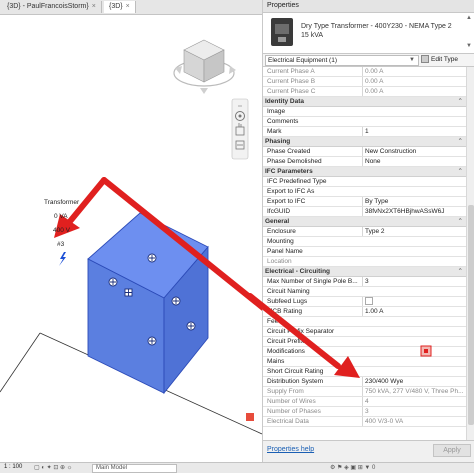  I want to click on property-row: Current Phase C 0.00 A, so click(364, 92).